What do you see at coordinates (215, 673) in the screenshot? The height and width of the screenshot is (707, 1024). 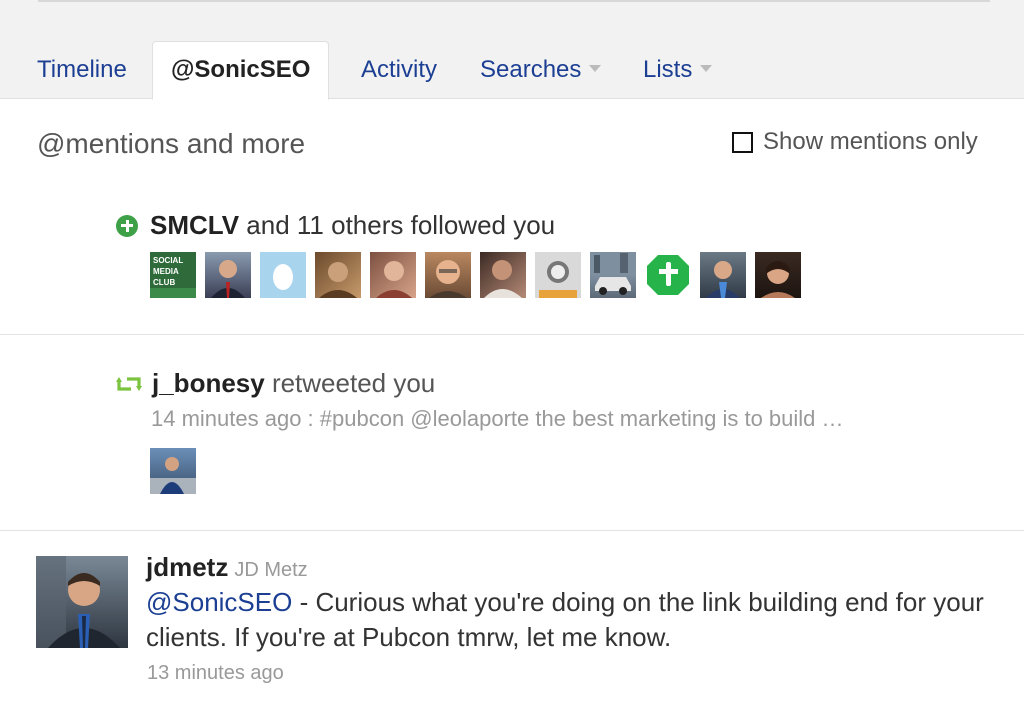 I see `tweet-timestamp: 13 minutes ago` at bounding box center [215, 673].